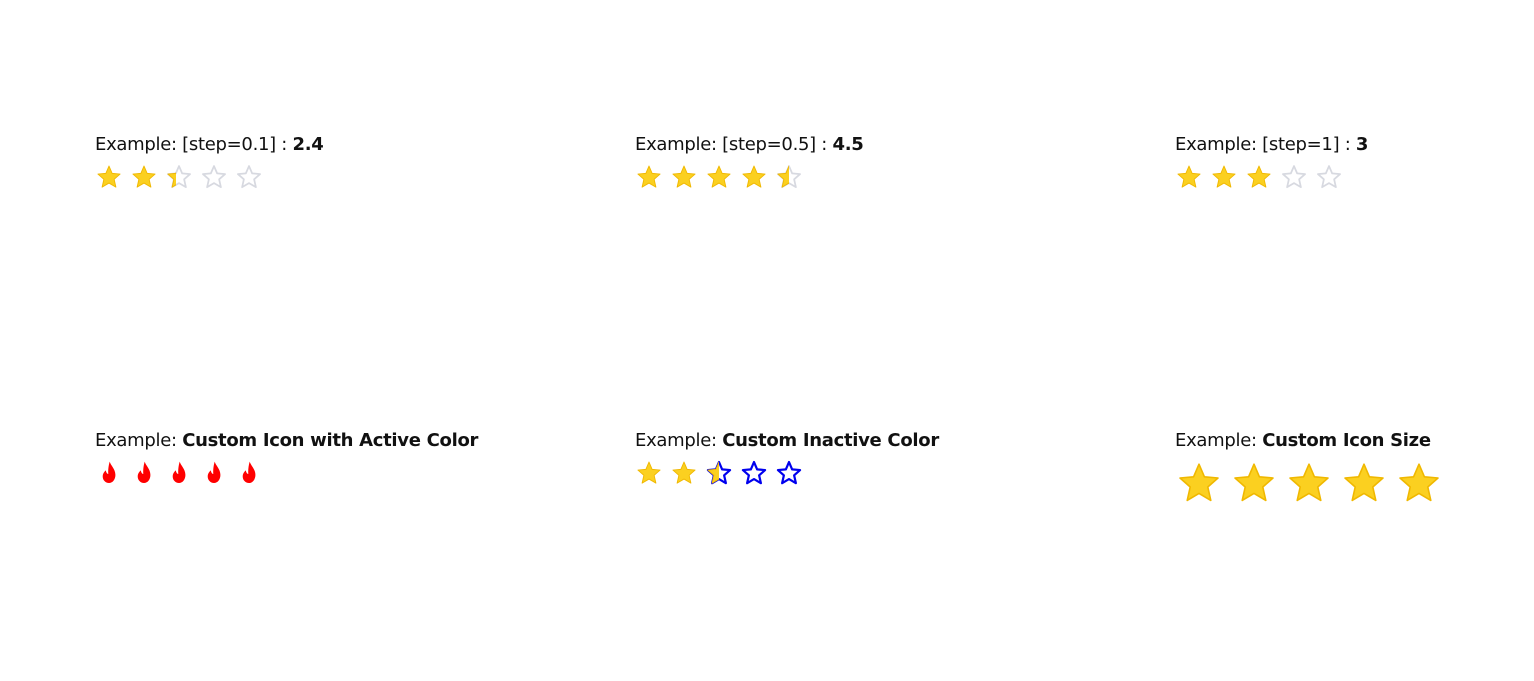  What do you see at coordinates (308, 144) in the screenshot?
I see `label-value: 2.4` at bounding box center [308, 144].